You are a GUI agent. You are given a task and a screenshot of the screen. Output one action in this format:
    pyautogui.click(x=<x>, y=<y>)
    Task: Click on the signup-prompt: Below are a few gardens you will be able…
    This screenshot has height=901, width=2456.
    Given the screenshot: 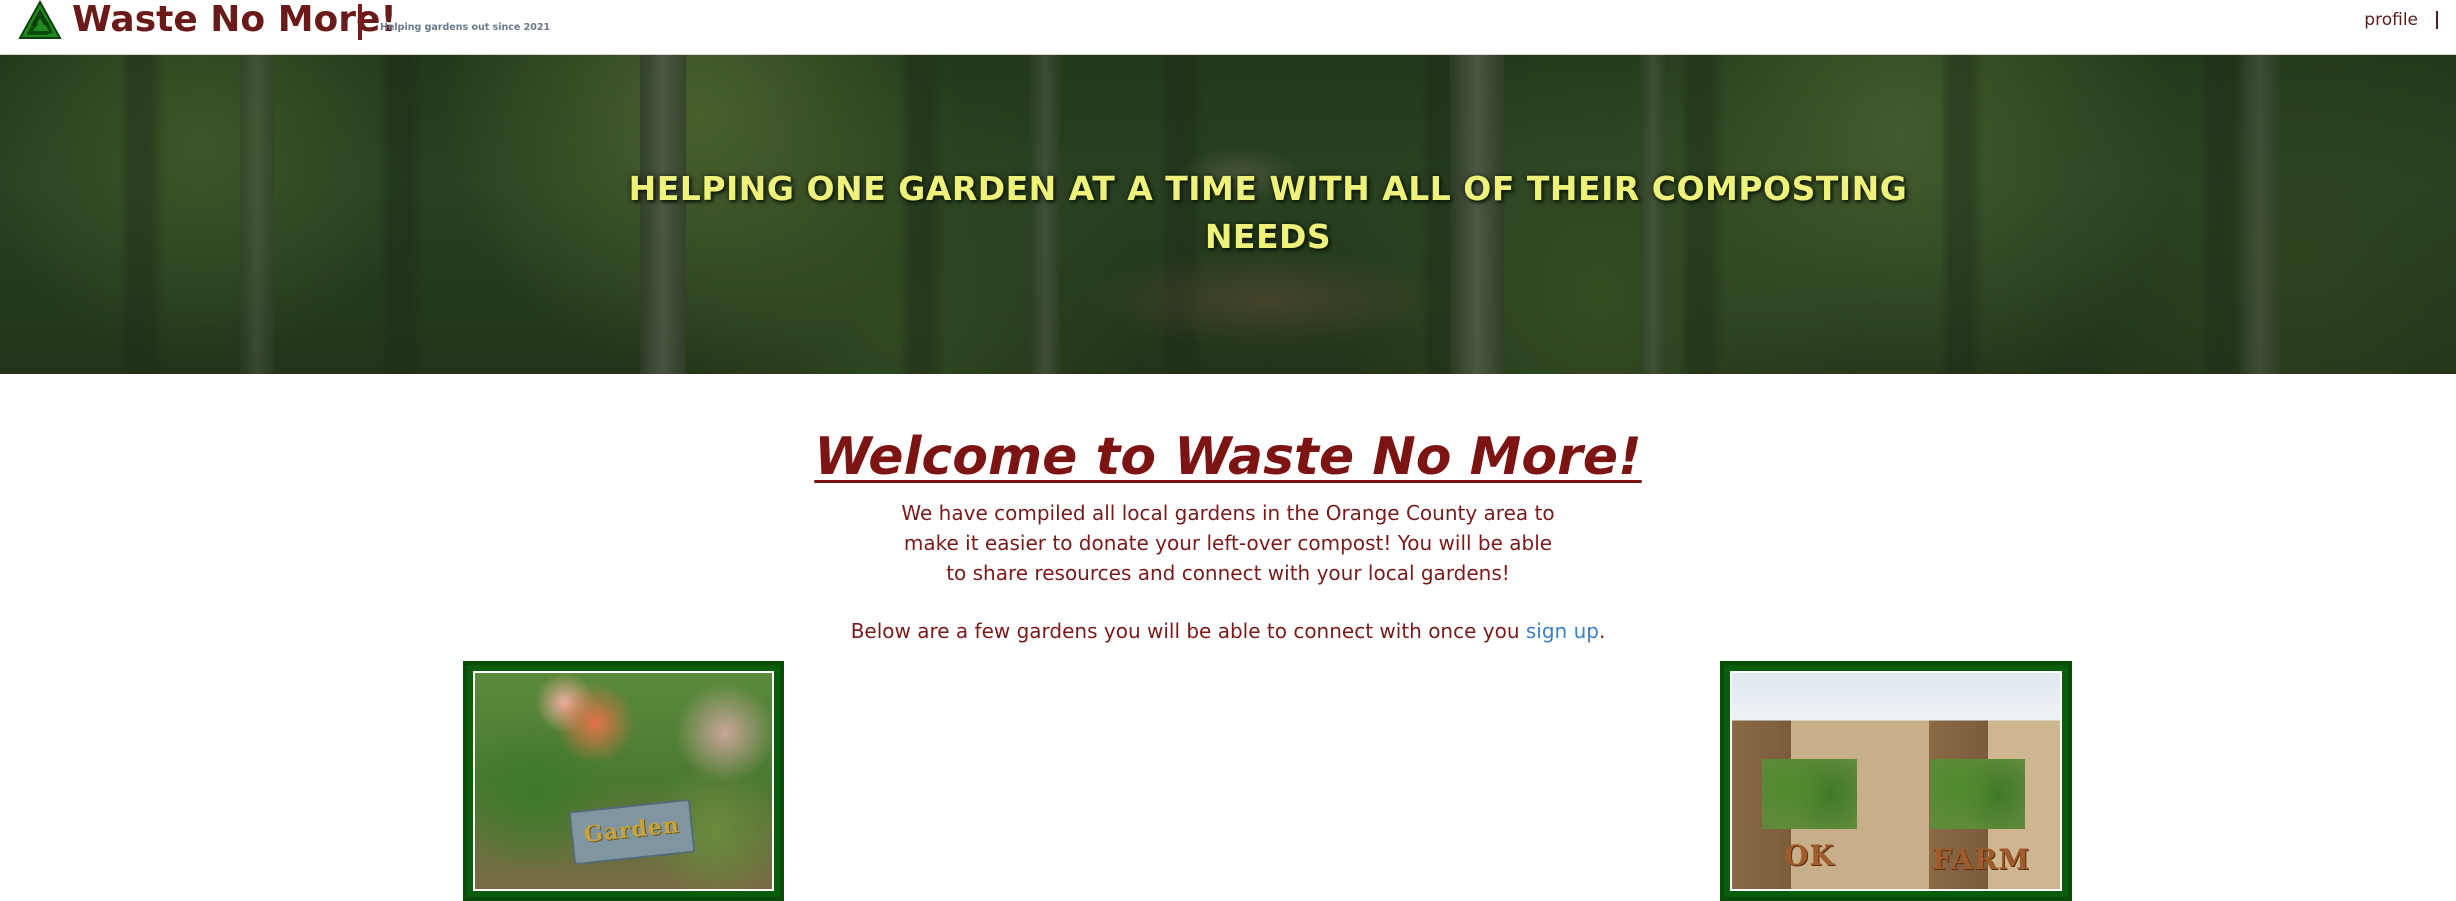 What is the action you would take?
    pyautogui.click(x=1228, y=631)
    